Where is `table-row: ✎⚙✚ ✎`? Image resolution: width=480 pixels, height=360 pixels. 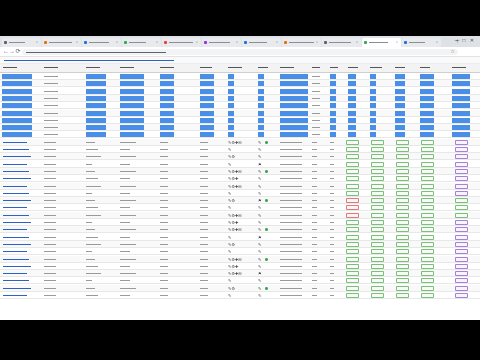 table-row: ✎⚙✚ ✎ is located at coordinates (240, 266).